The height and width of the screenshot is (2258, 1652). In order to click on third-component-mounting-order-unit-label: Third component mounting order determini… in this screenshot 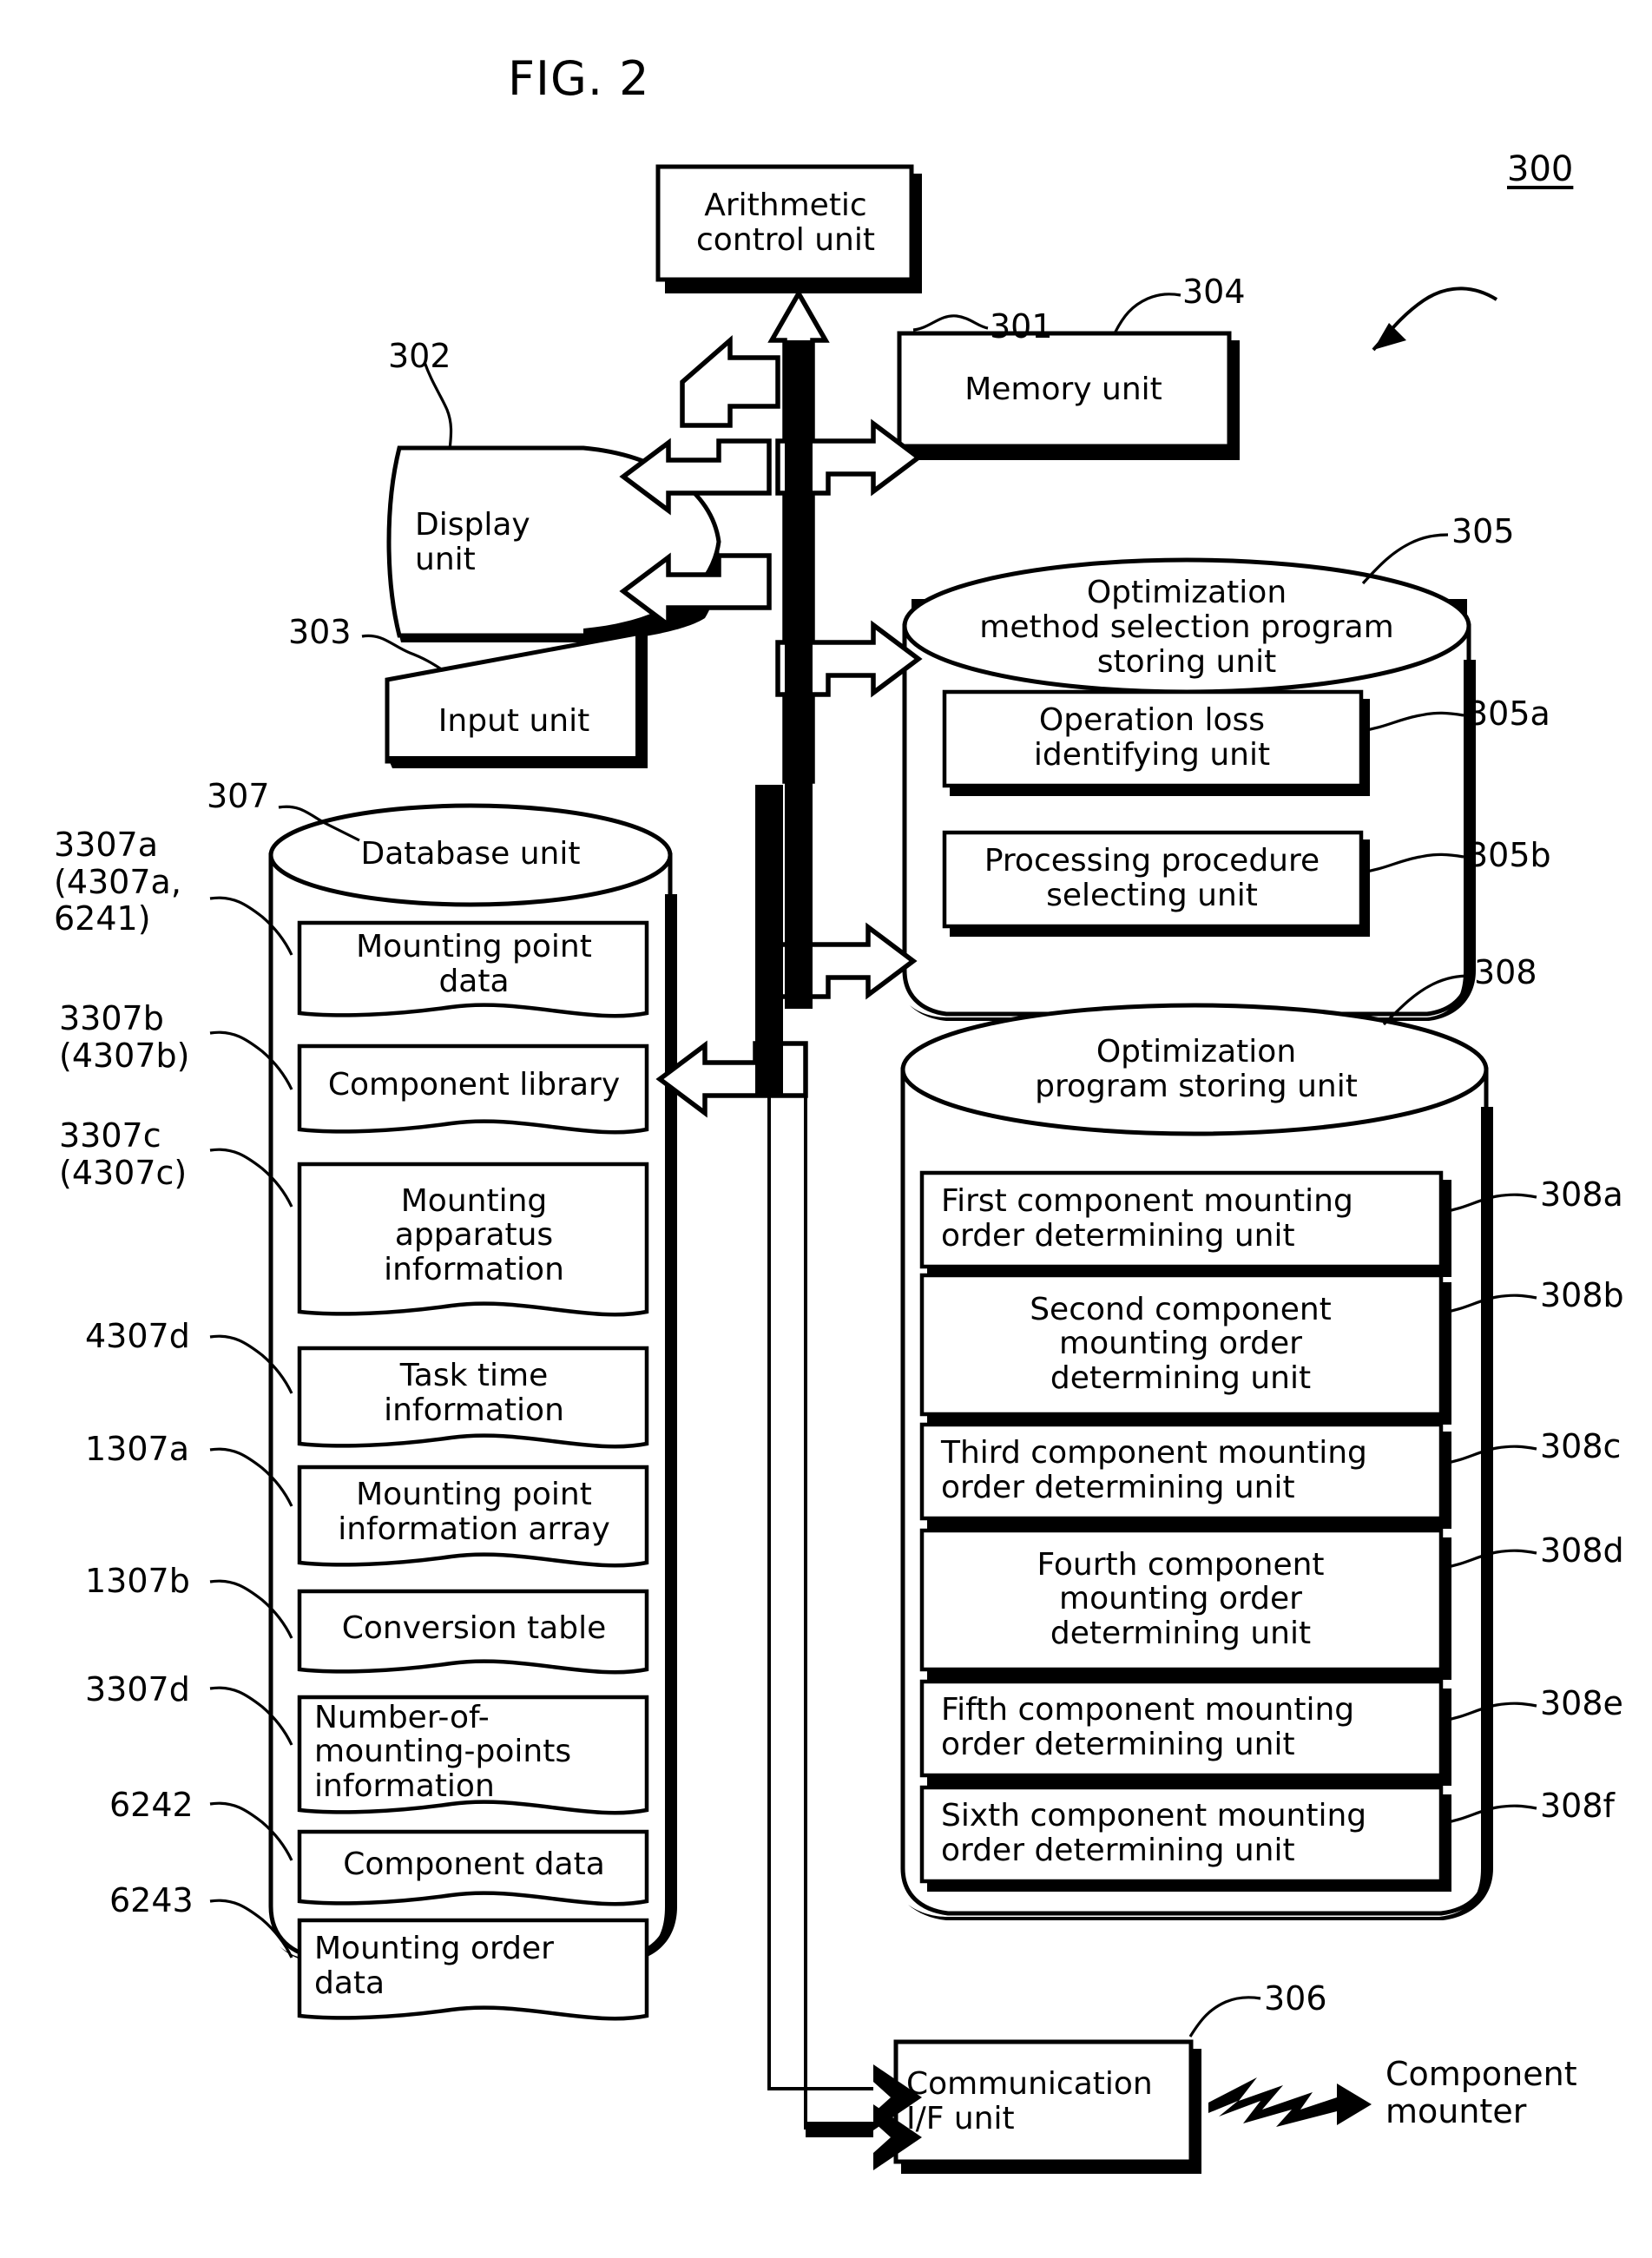, I will do `click(1154, 1470)`.